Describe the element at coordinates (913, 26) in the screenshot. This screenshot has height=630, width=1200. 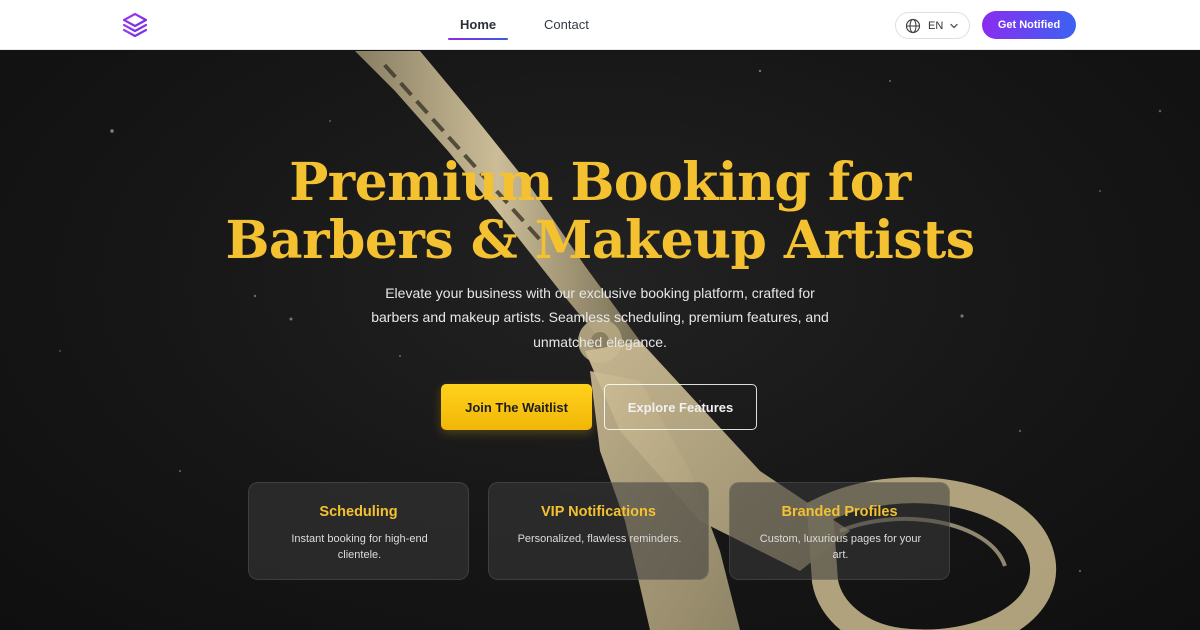
I see `globe-icon` at that location.